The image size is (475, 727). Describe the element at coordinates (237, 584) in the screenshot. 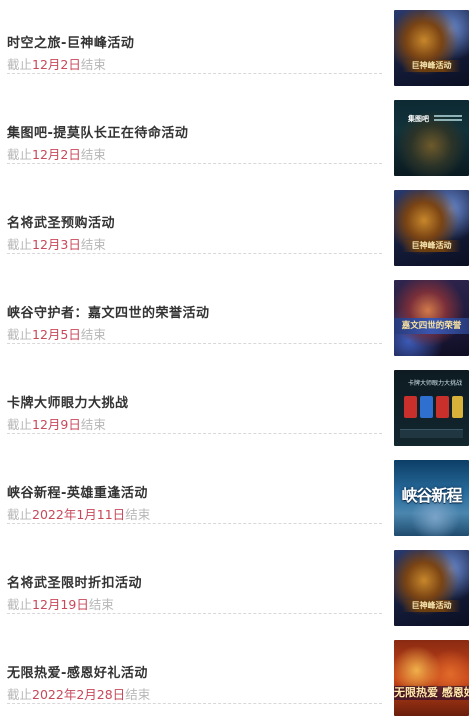

I see `activity-item: 名将武圣限时折扣活动 截止12月19日结束 巨神峰活动` at that location.